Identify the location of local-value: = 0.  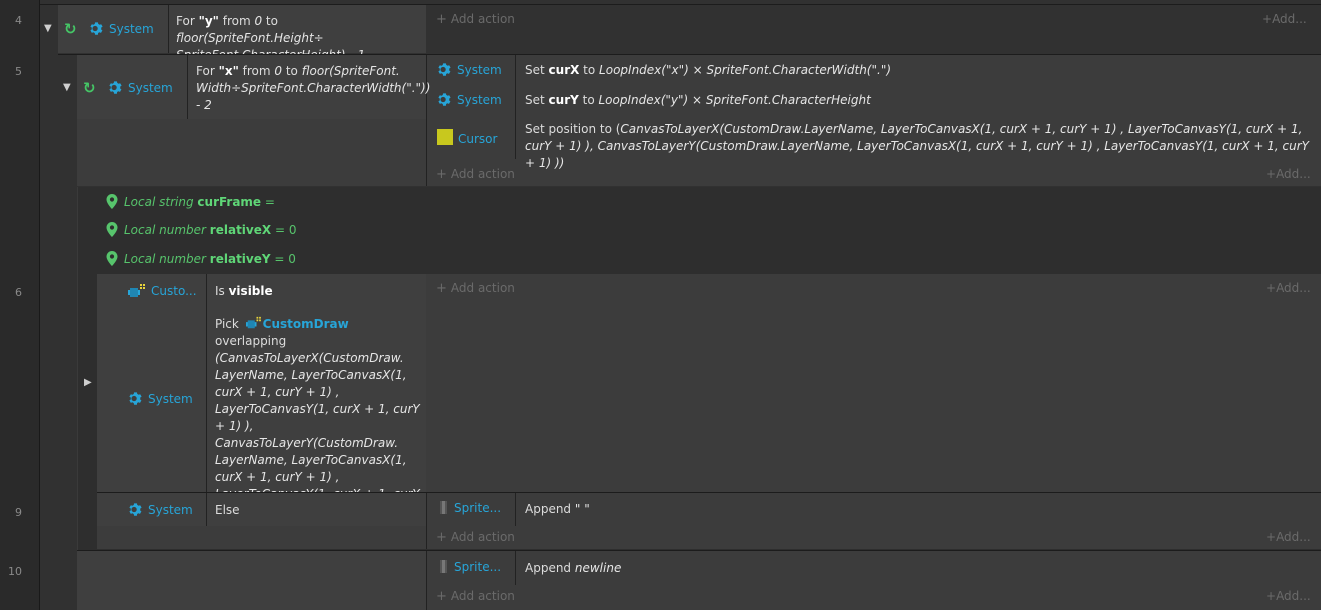
(285, 229).